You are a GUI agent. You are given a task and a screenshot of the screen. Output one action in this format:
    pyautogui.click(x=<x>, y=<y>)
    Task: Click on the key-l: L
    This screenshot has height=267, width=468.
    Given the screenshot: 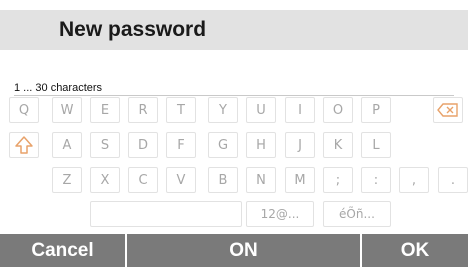 What is the action you would take?
    pyautogui.click(x=376, y=145)
    